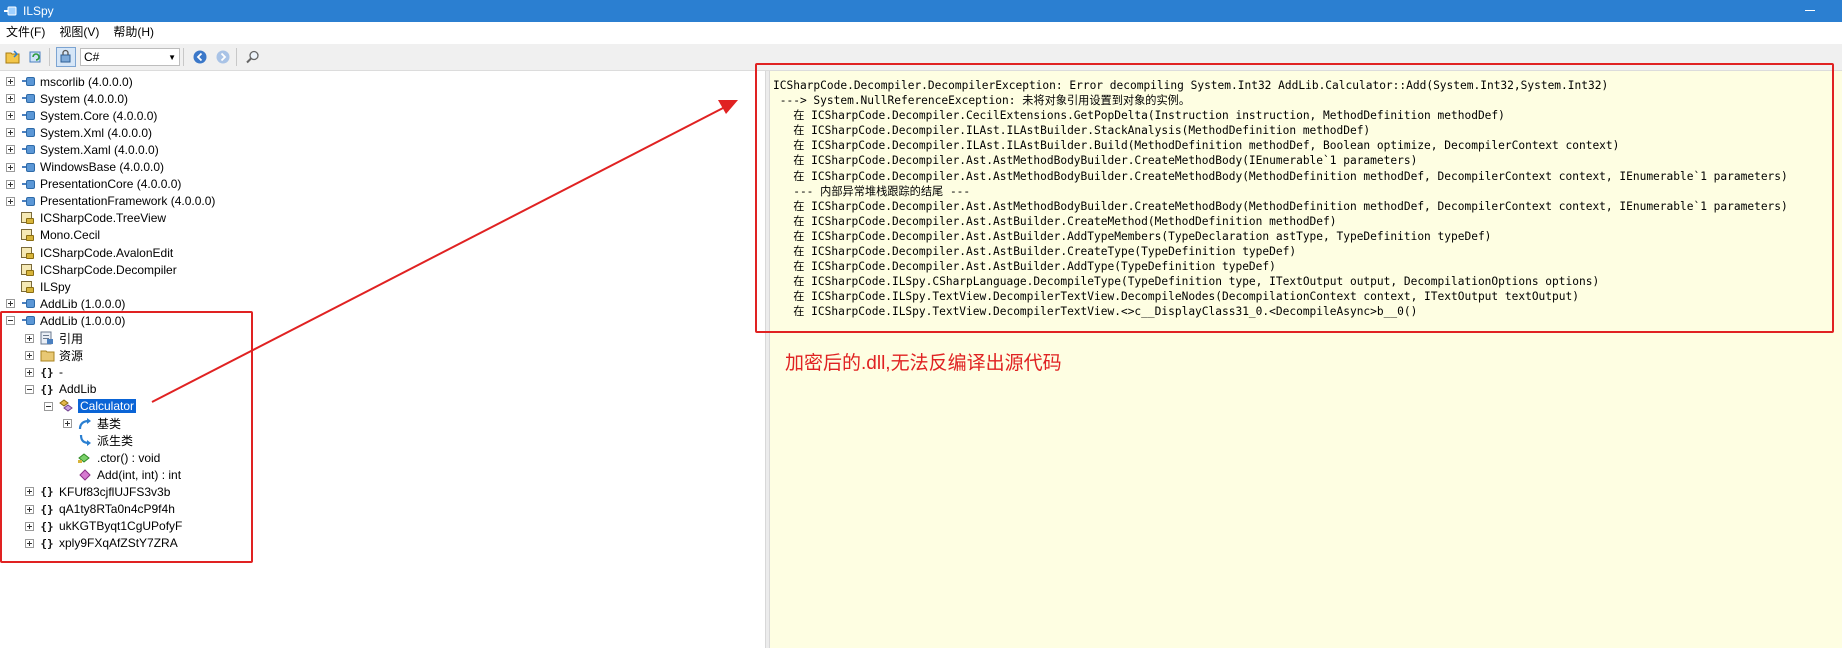  What do you see at coordinates (96, 132) in the screenshot?
I see `tree-item-label: System.Xml (4.0.0.0)` at bounding box center [96, 132].